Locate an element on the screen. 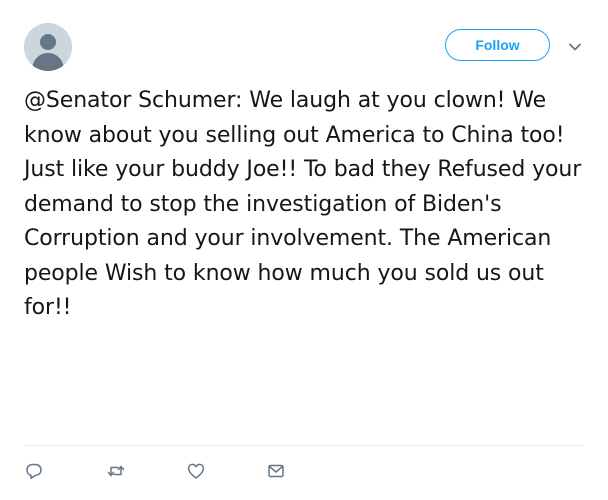  reply-icon is located at coordinates (34, 471).